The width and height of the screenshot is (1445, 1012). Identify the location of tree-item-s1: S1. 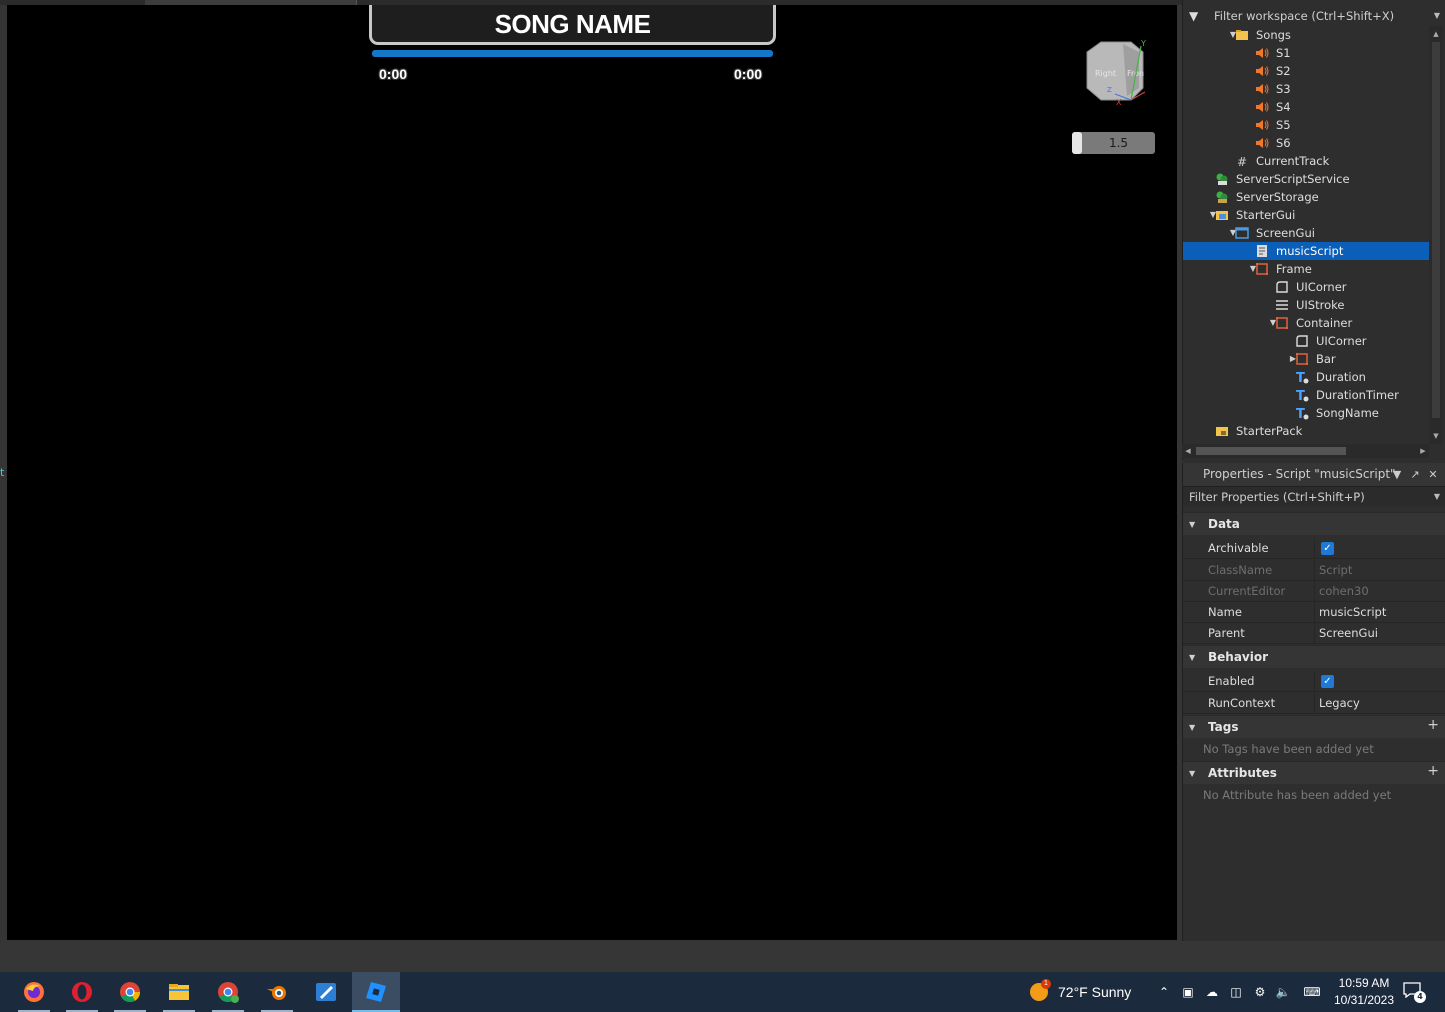
(1306, 53).